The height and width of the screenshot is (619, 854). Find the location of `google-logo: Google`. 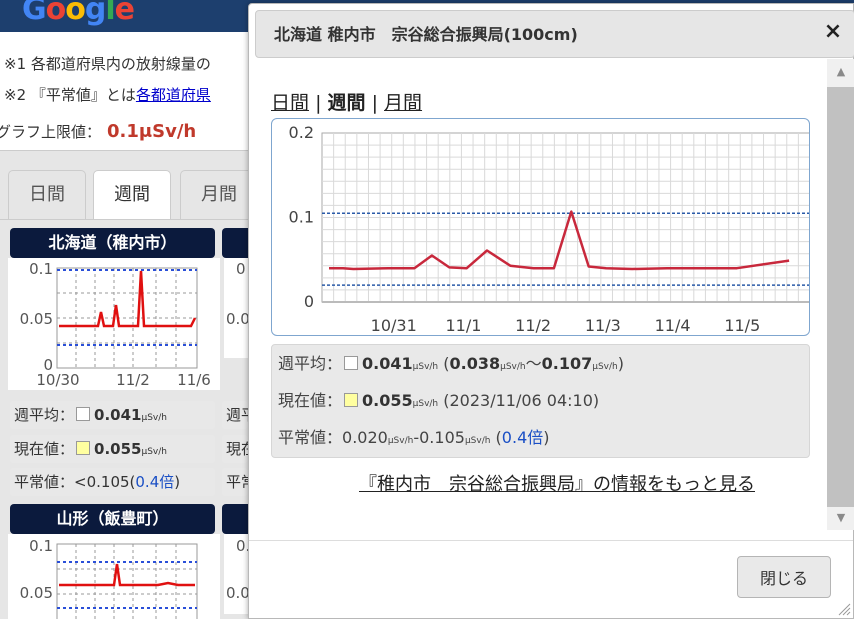

google-logo: Google is located at coordinates (78, 13).